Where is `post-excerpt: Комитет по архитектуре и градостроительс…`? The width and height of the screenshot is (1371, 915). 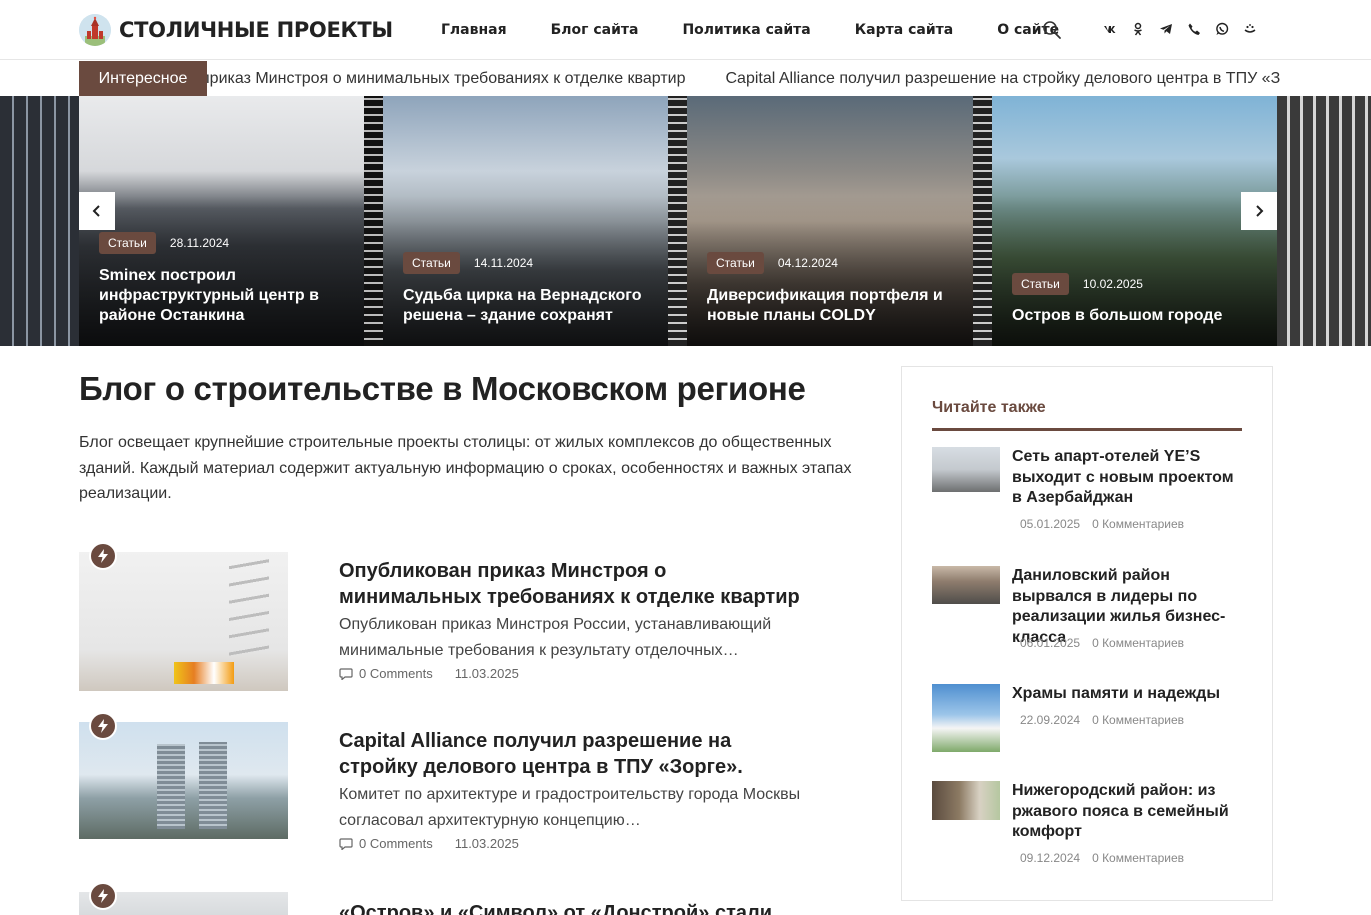 post-excerpt: Комитет по архитектуре и градостроительс… is located at coordinates (570, 807).